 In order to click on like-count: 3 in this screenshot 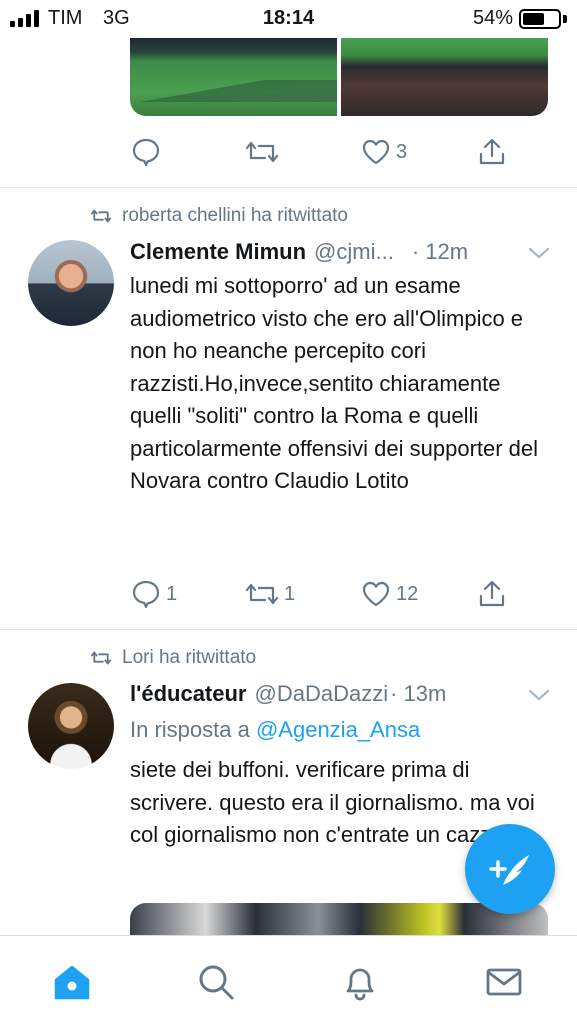, I will do `click(402, 151)`.